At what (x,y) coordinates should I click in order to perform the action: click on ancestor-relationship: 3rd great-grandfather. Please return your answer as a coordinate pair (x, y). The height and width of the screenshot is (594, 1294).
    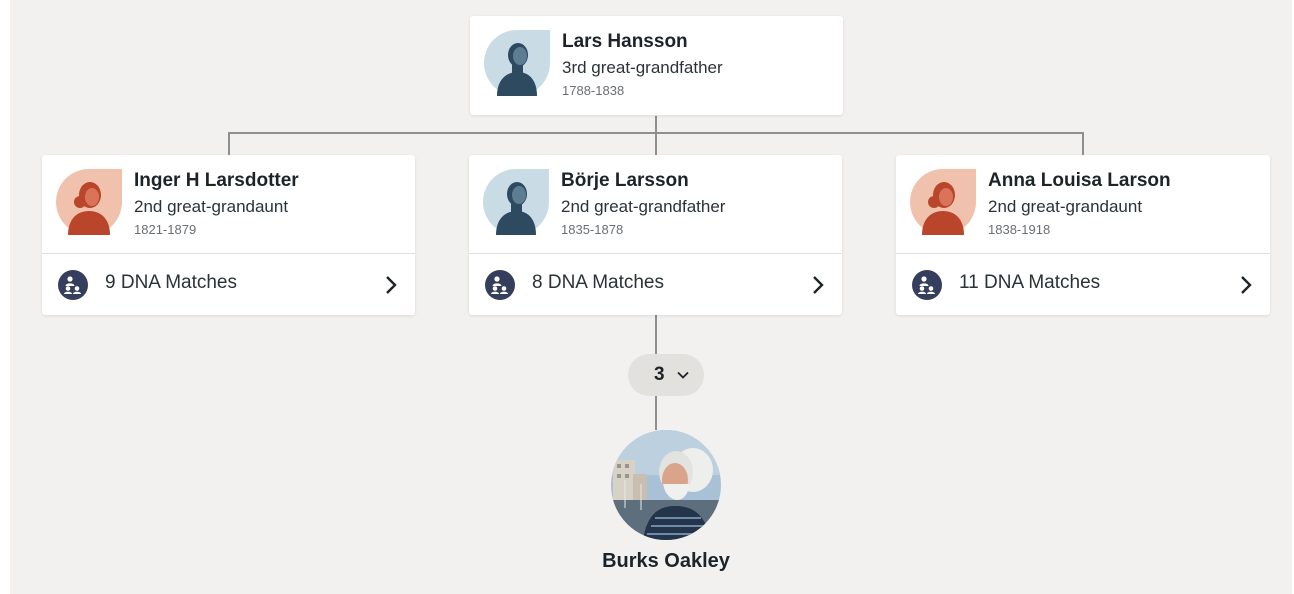
    Looking at the image, I should click on (642, 67).